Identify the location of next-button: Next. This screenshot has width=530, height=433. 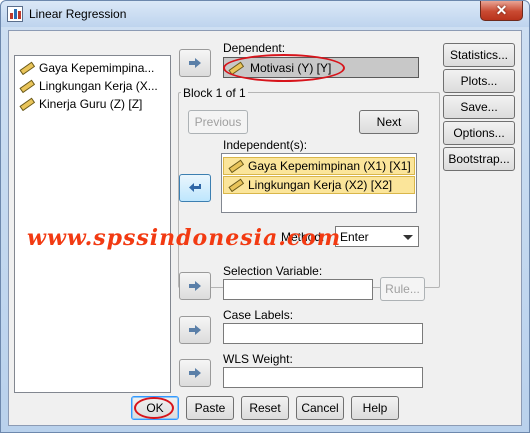
(389, 122).